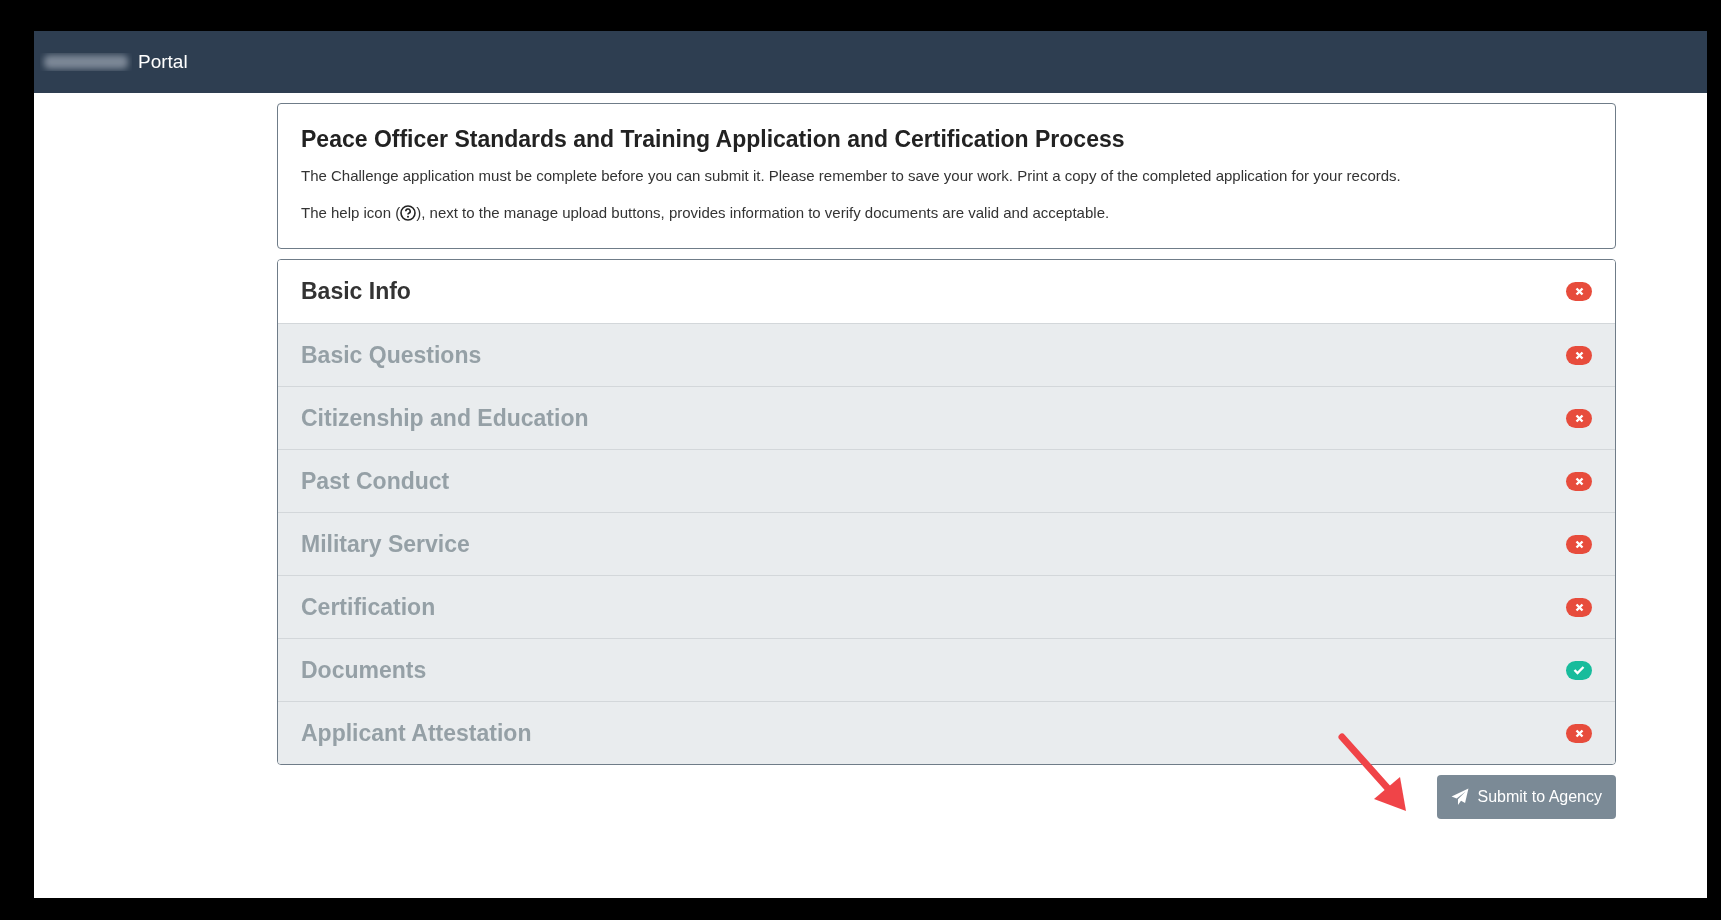 The height and width of the screenshot is (920, 1721). Describe the element at coordinates (946, 355) in the screenshot. I see `section-row: Basic Questions` at that location.